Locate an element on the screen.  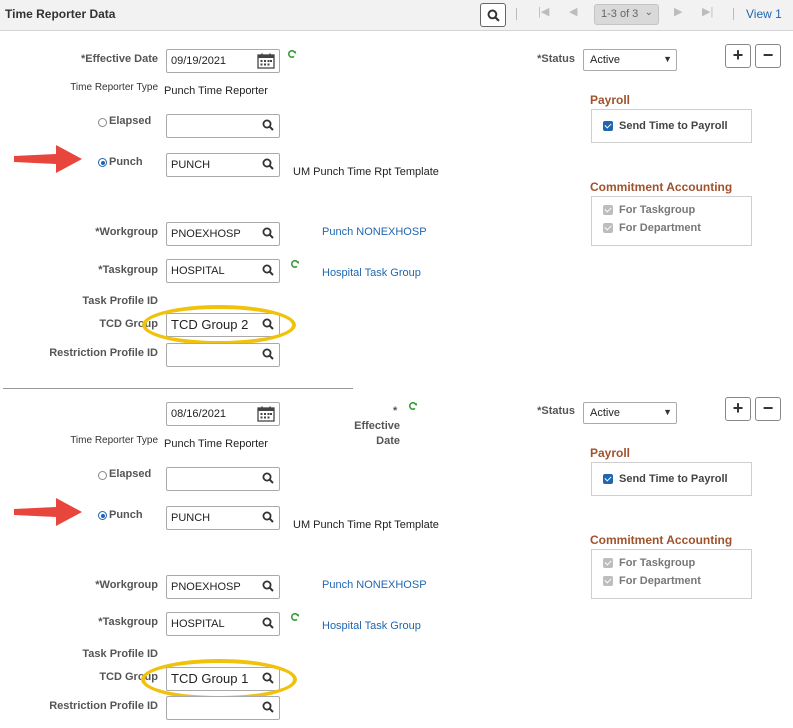
next-icon: ▶ is located at coordinates (678, 11).